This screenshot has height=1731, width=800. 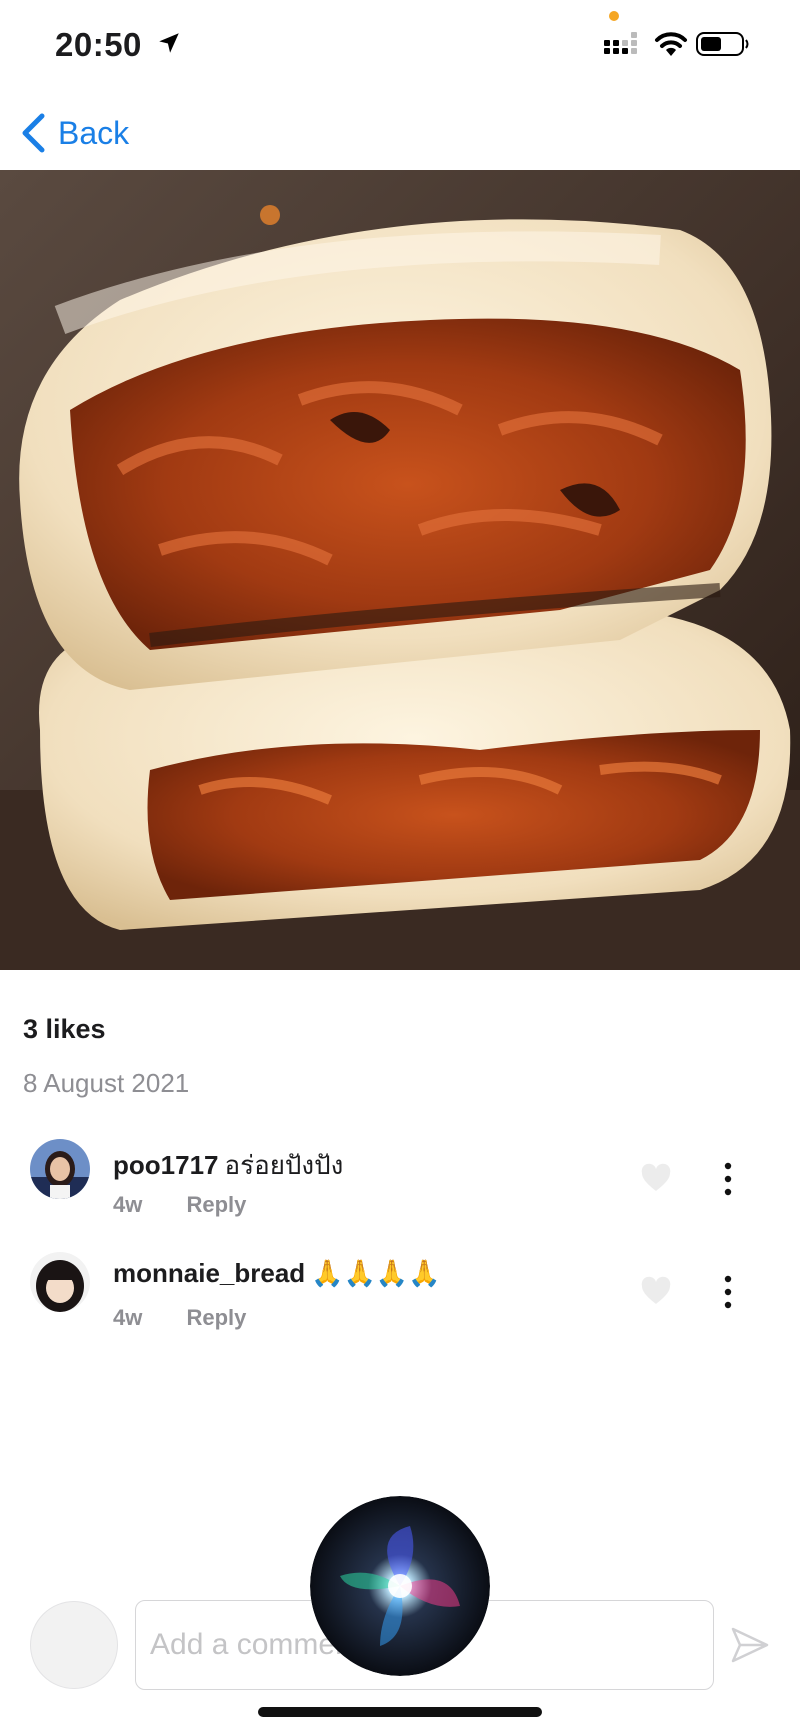 I want to click on comment-line: poo1717 อร่อยปังปัง, so click(x=228, y=1165).